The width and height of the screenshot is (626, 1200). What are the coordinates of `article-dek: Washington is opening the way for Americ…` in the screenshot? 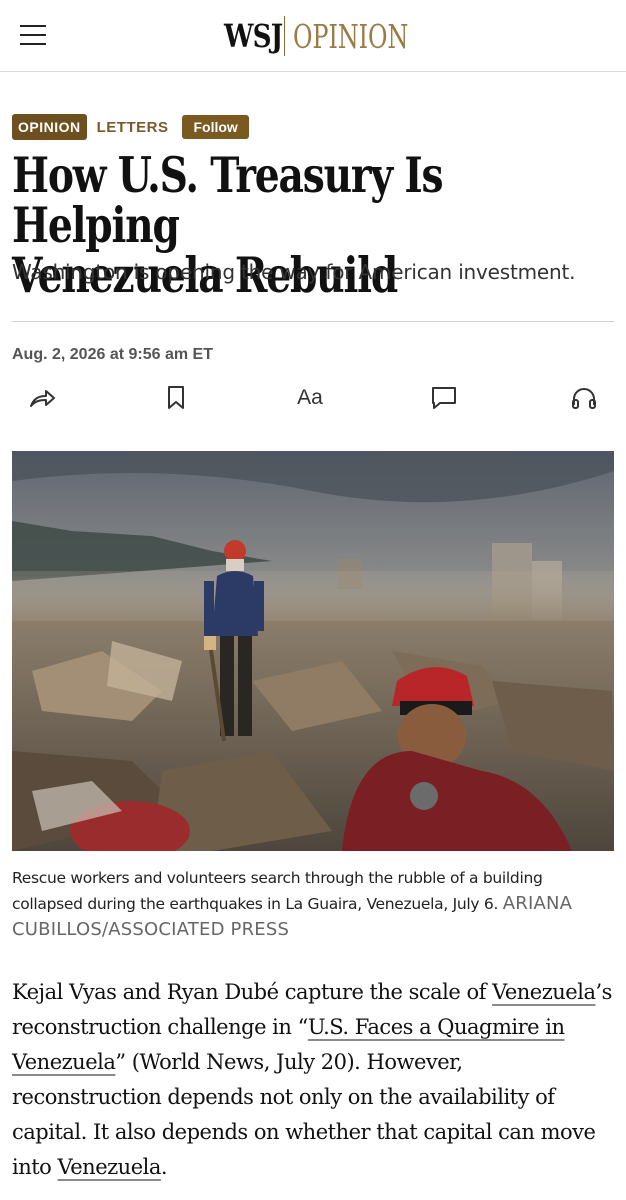 It's located at (294, 272).